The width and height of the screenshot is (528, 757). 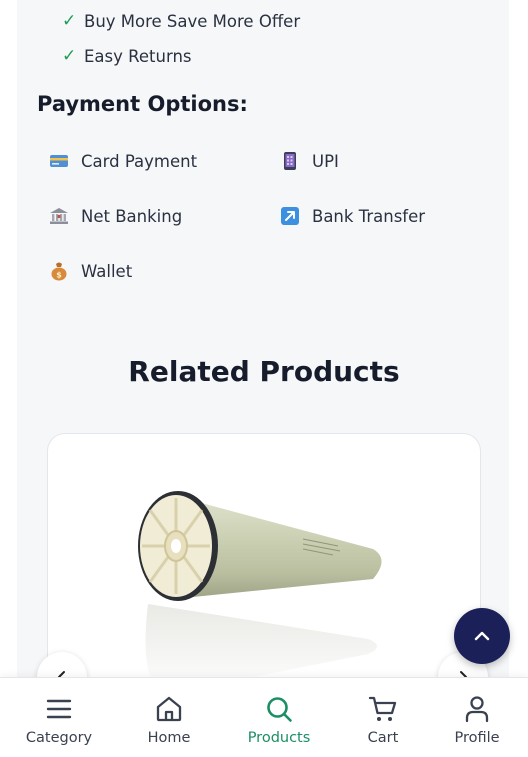 I want to click on credit-card-icon, so click(x=59, y=161).